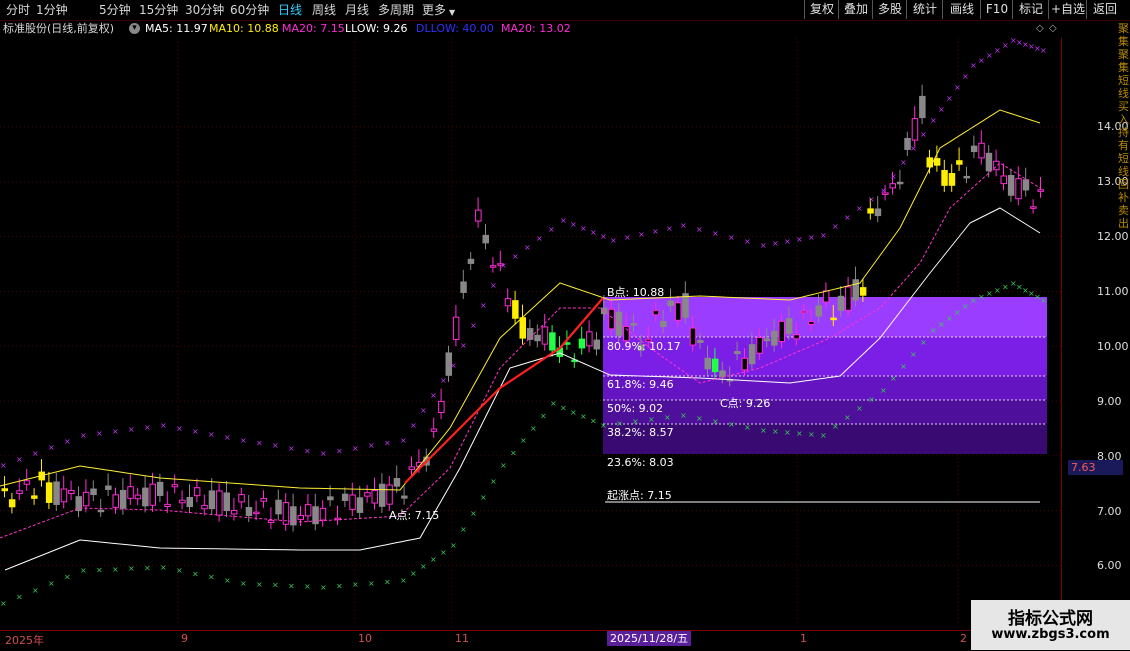 Image resolution: width=1130 pixels, height=651 pixels. Describe the element at coordinates (996, 9) in the screenshot. I see `f10-button: F10` at that location.